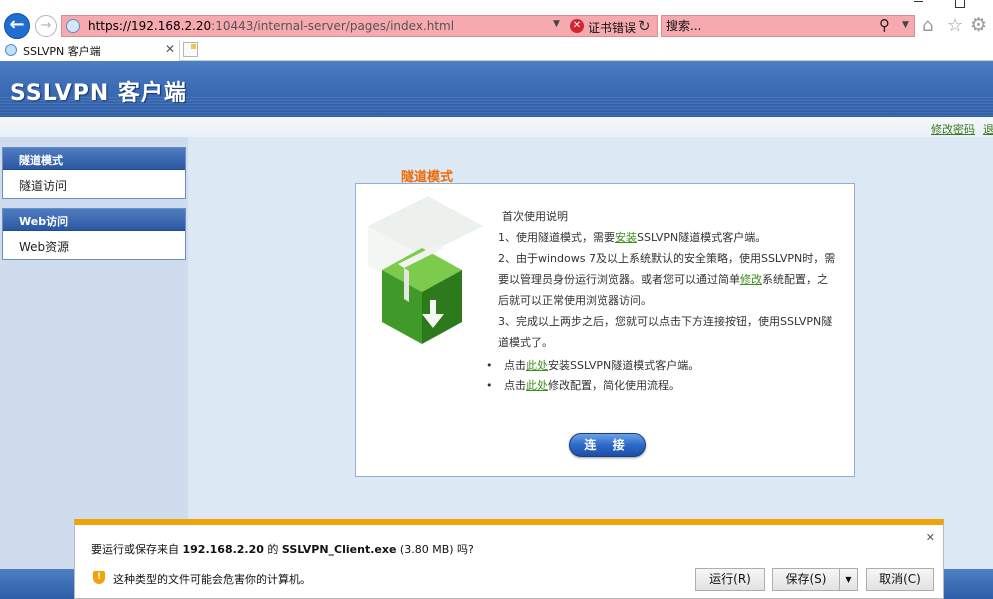 This screenshot has height=599, width=993. Describe the element at coordinates (848, 579) in the screenshot. I see `save-options-chevron-down-icon: ▼` at that location.